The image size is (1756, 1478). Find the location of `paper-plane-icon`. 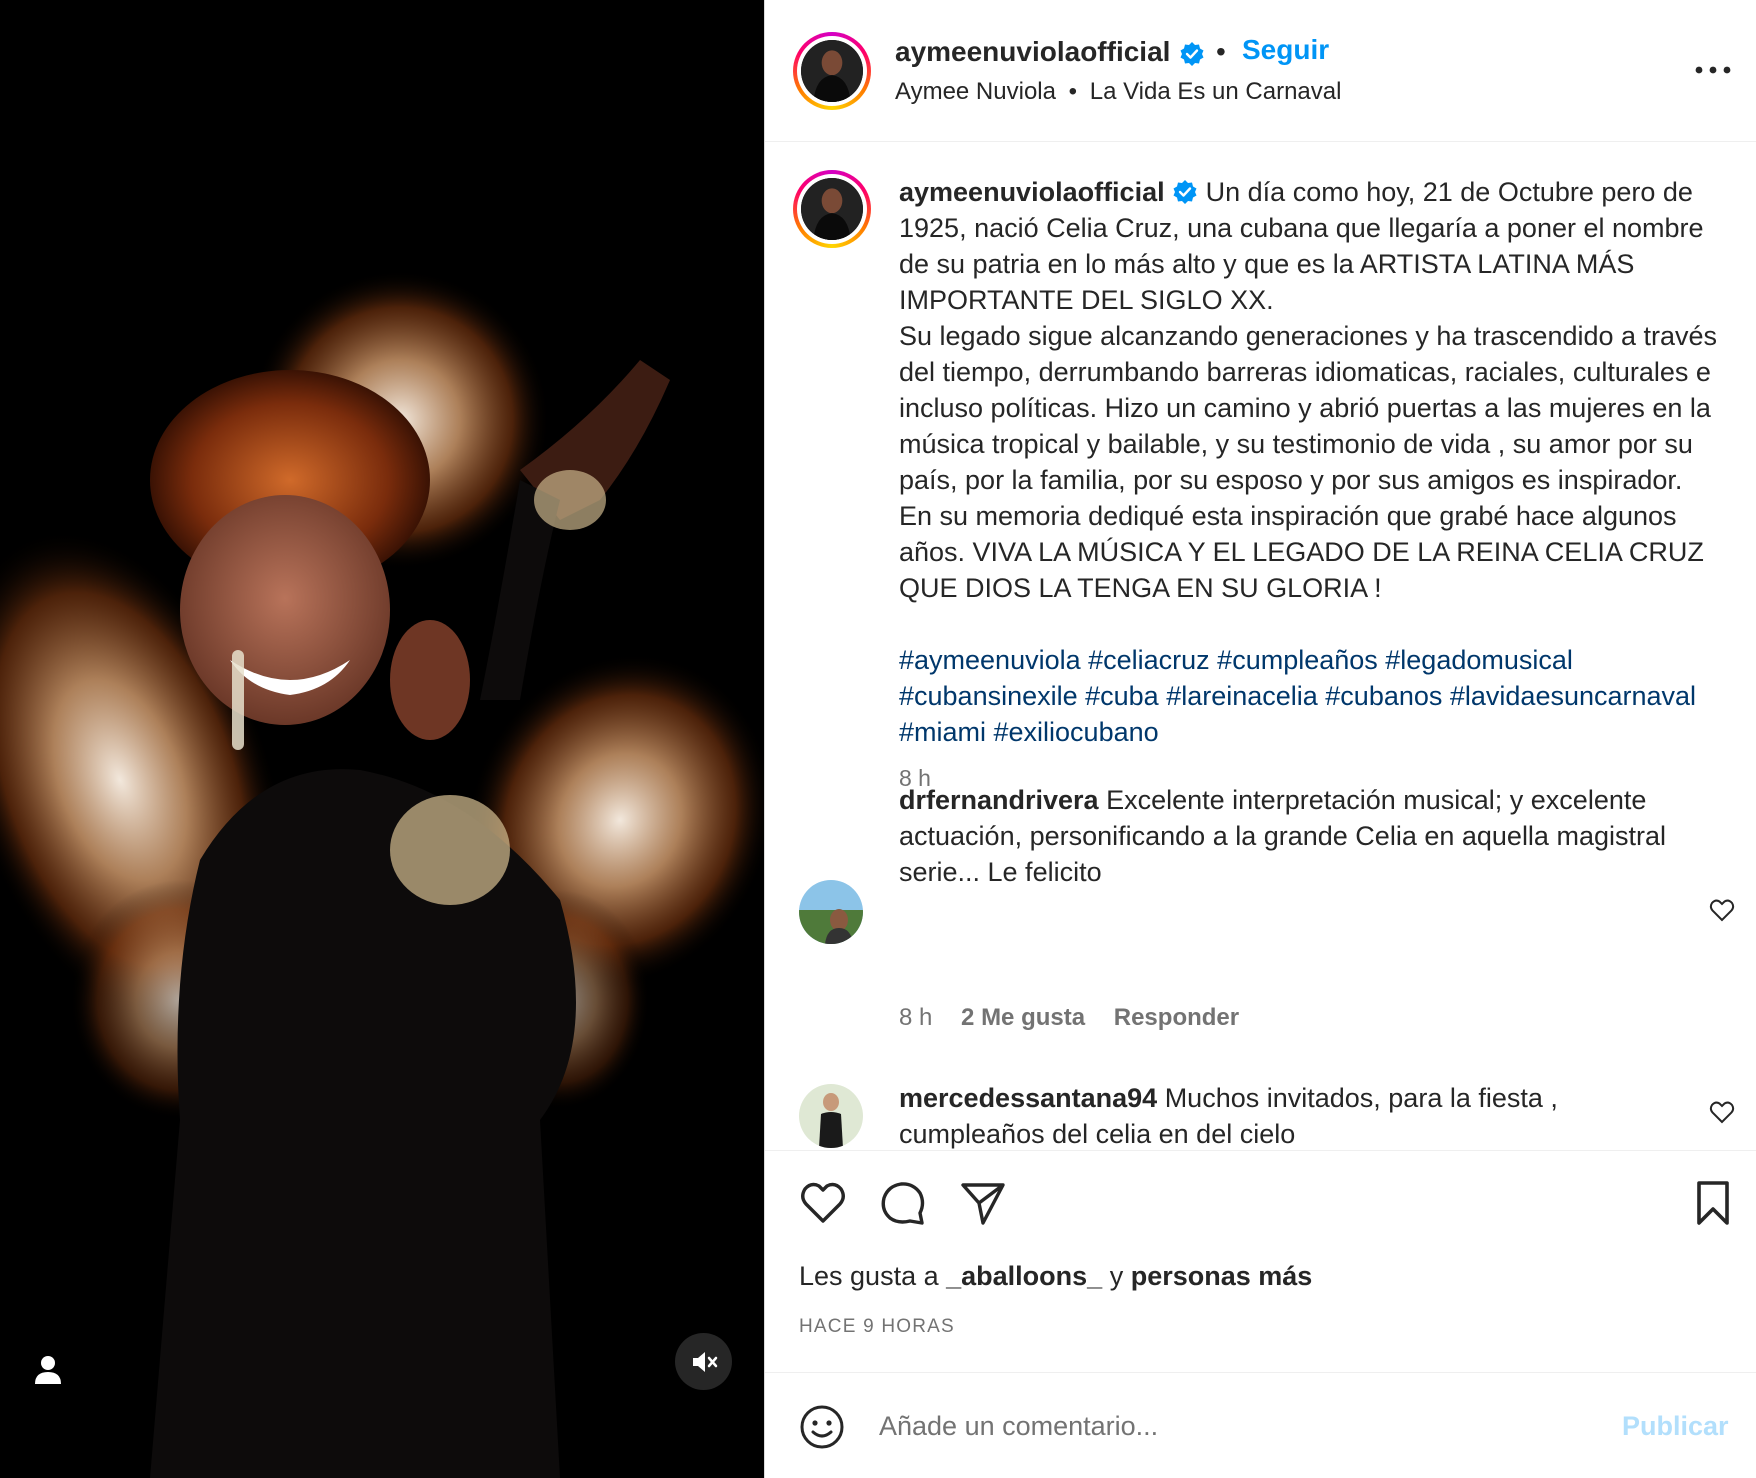

paper-plane-icon is located at coordinates (983, 1203).